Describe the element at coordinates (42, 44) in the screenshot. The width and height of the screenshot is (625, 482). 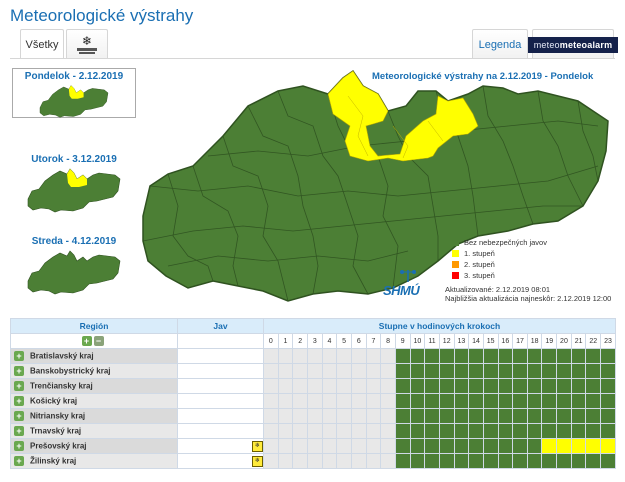
I see `tab-all: Všetky` at that location.